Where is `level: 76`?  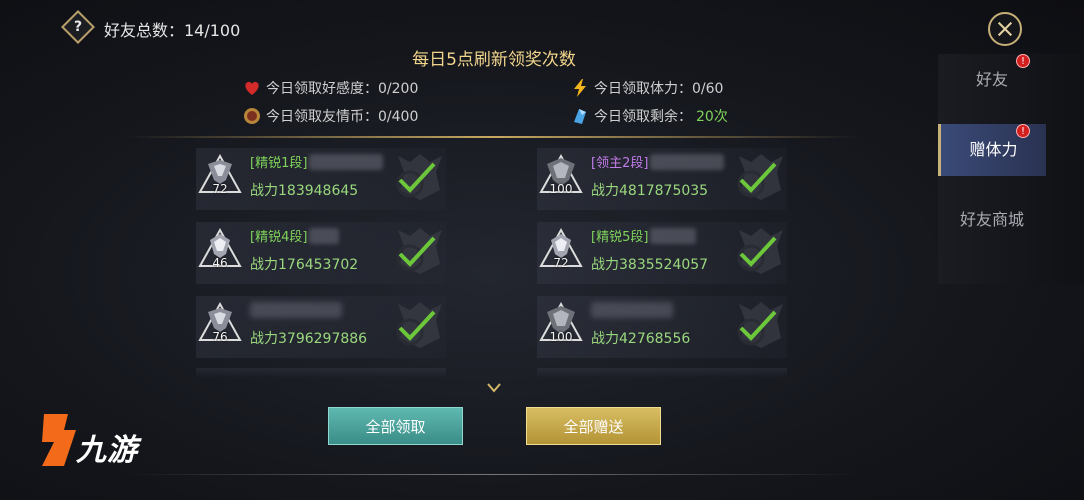 level: 76 is located at coordinates (220, 337).